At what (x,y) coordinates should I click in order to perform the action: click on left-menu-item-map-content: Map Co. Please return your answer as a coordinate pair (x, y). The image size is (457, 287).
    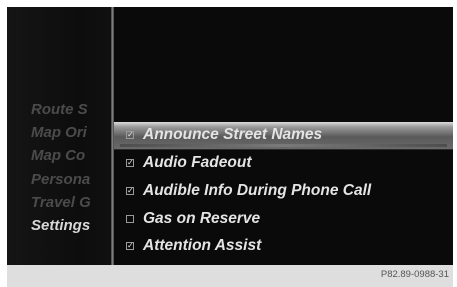
    Looking at the image, I should click on (59, 155).